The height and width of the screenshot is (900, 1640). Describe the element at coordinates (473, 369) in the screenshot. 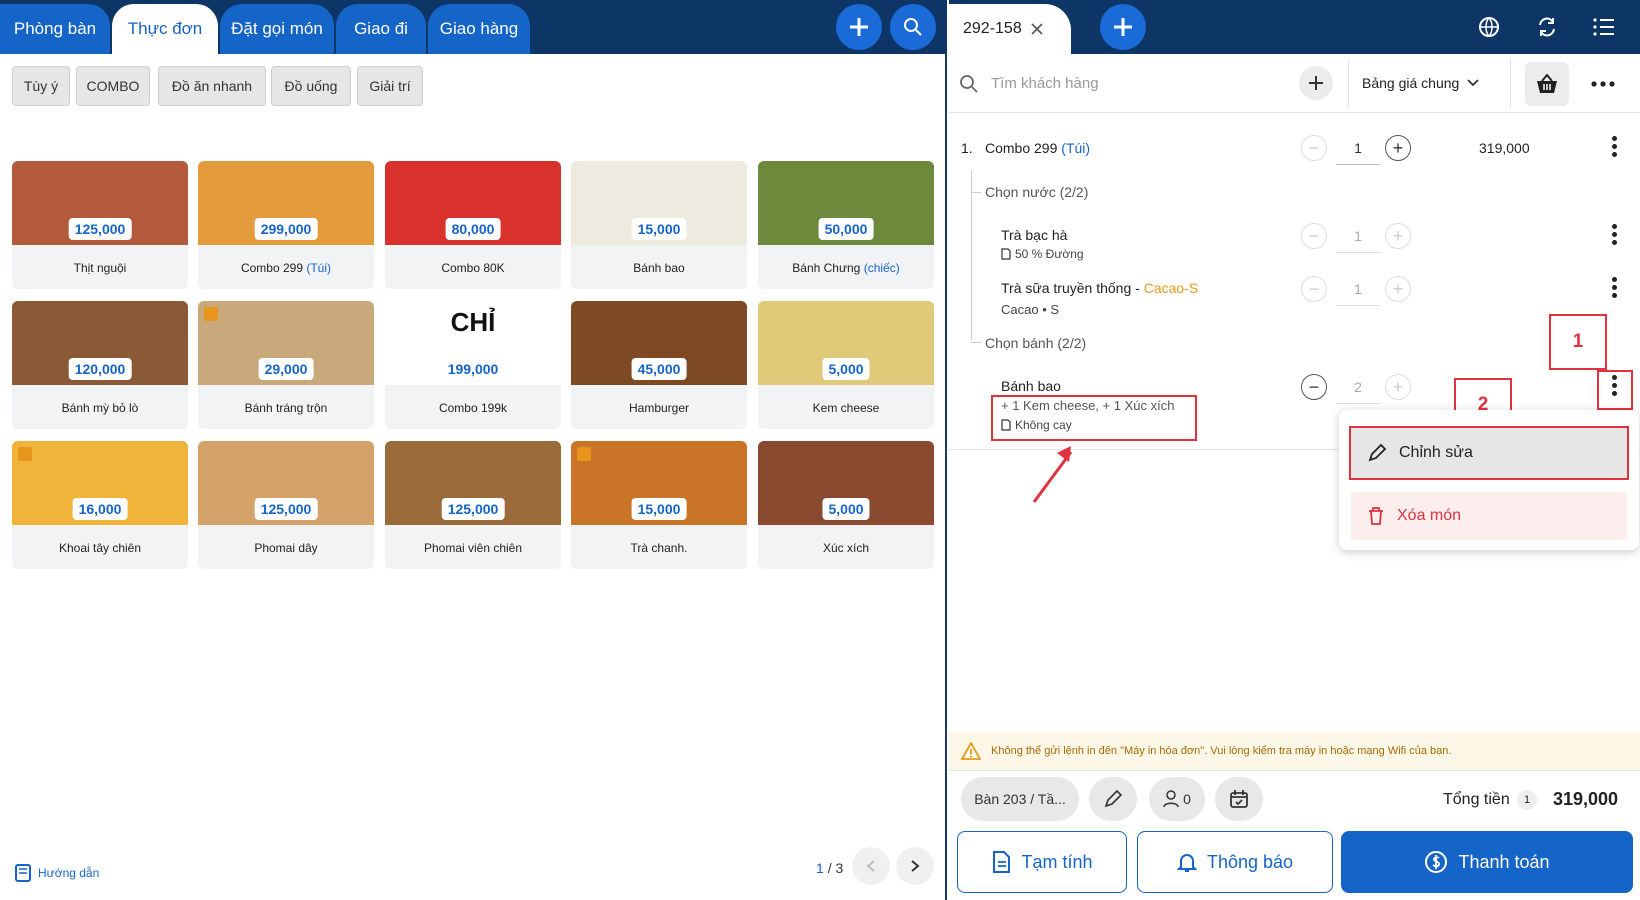

I see `product-price: 199,000` at that location.